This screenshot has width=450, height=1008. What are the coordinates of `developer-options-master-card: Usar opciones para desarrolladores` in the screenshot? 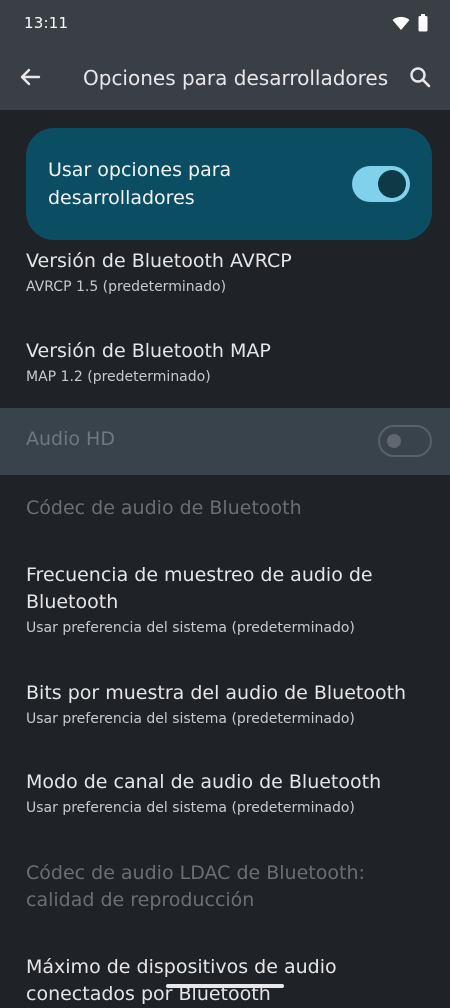 It's located at (229, 184).